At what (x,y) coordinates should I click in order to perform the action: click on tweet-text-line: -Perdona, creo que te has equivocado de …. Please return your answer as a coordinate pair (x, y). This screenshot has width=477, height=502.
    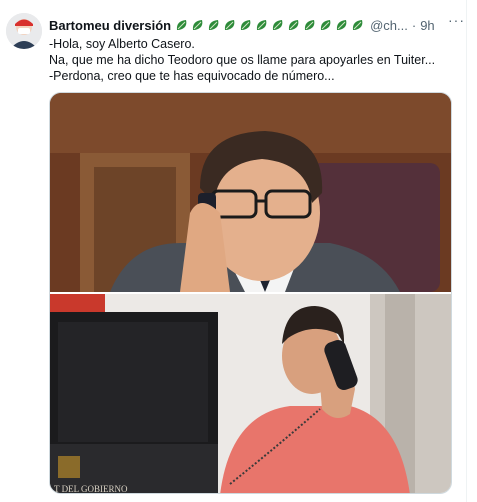
    Looking at the image, I should click on (192, 76).